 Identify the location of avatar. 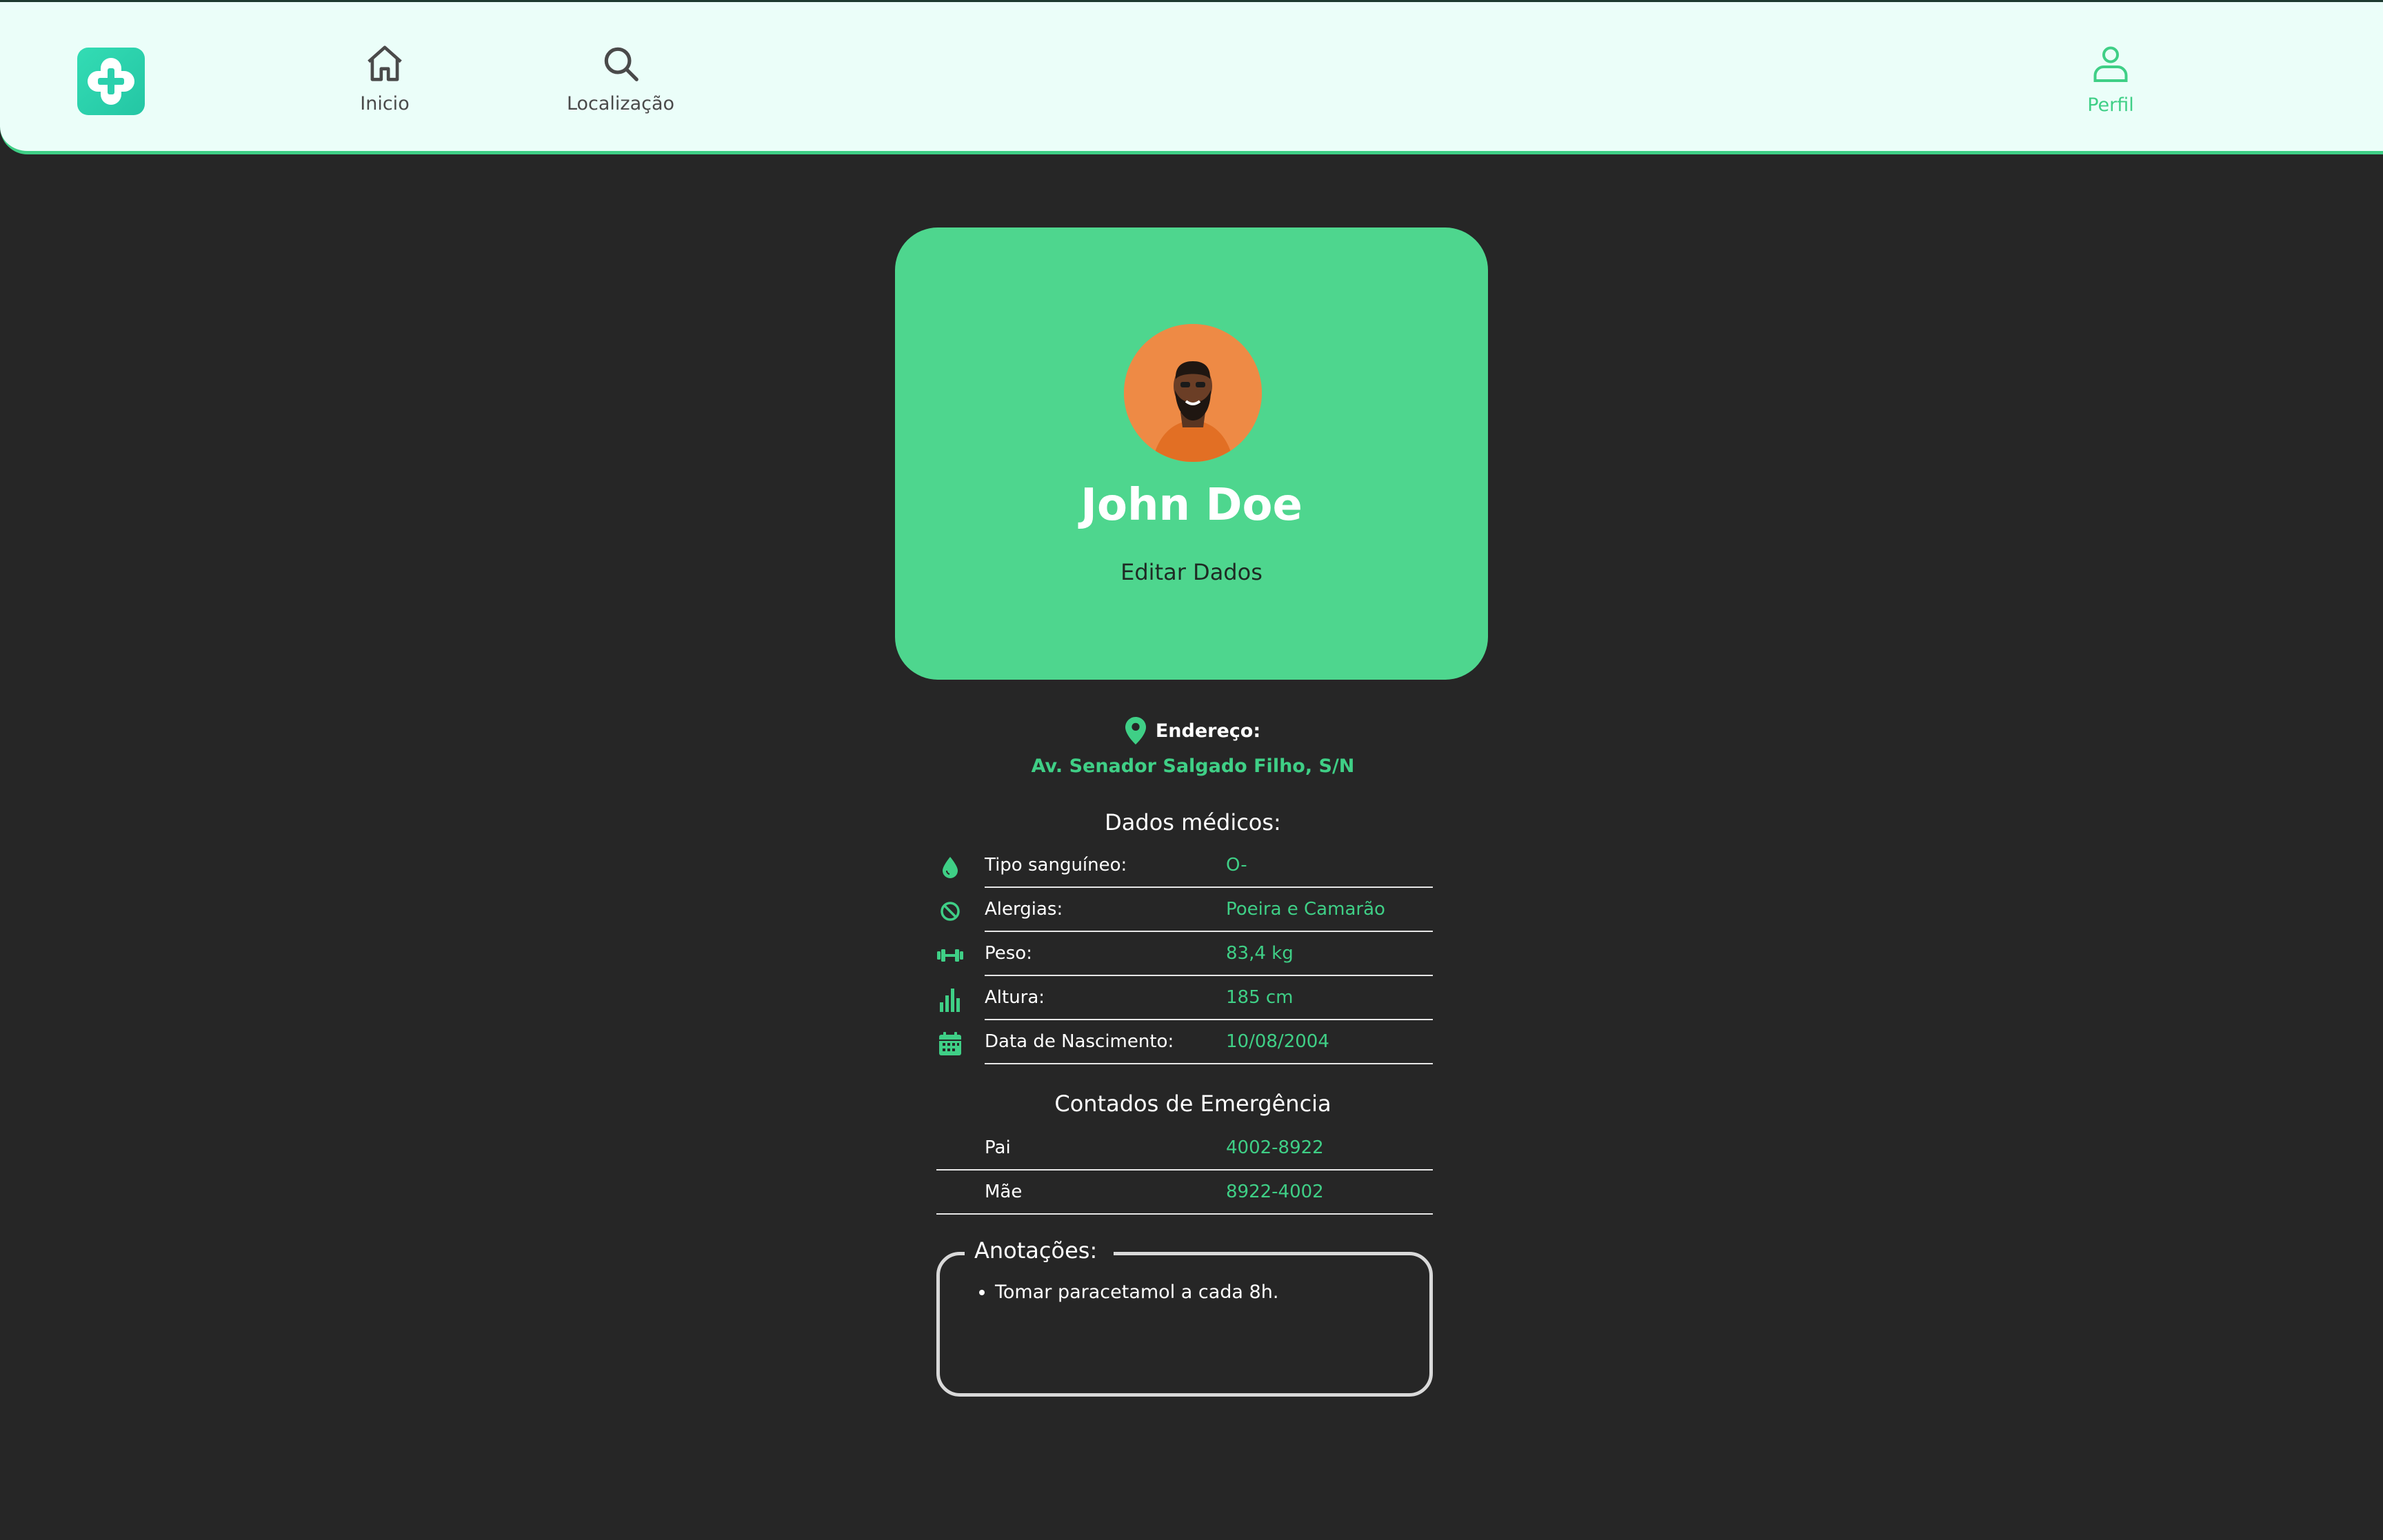
(1193, 393).